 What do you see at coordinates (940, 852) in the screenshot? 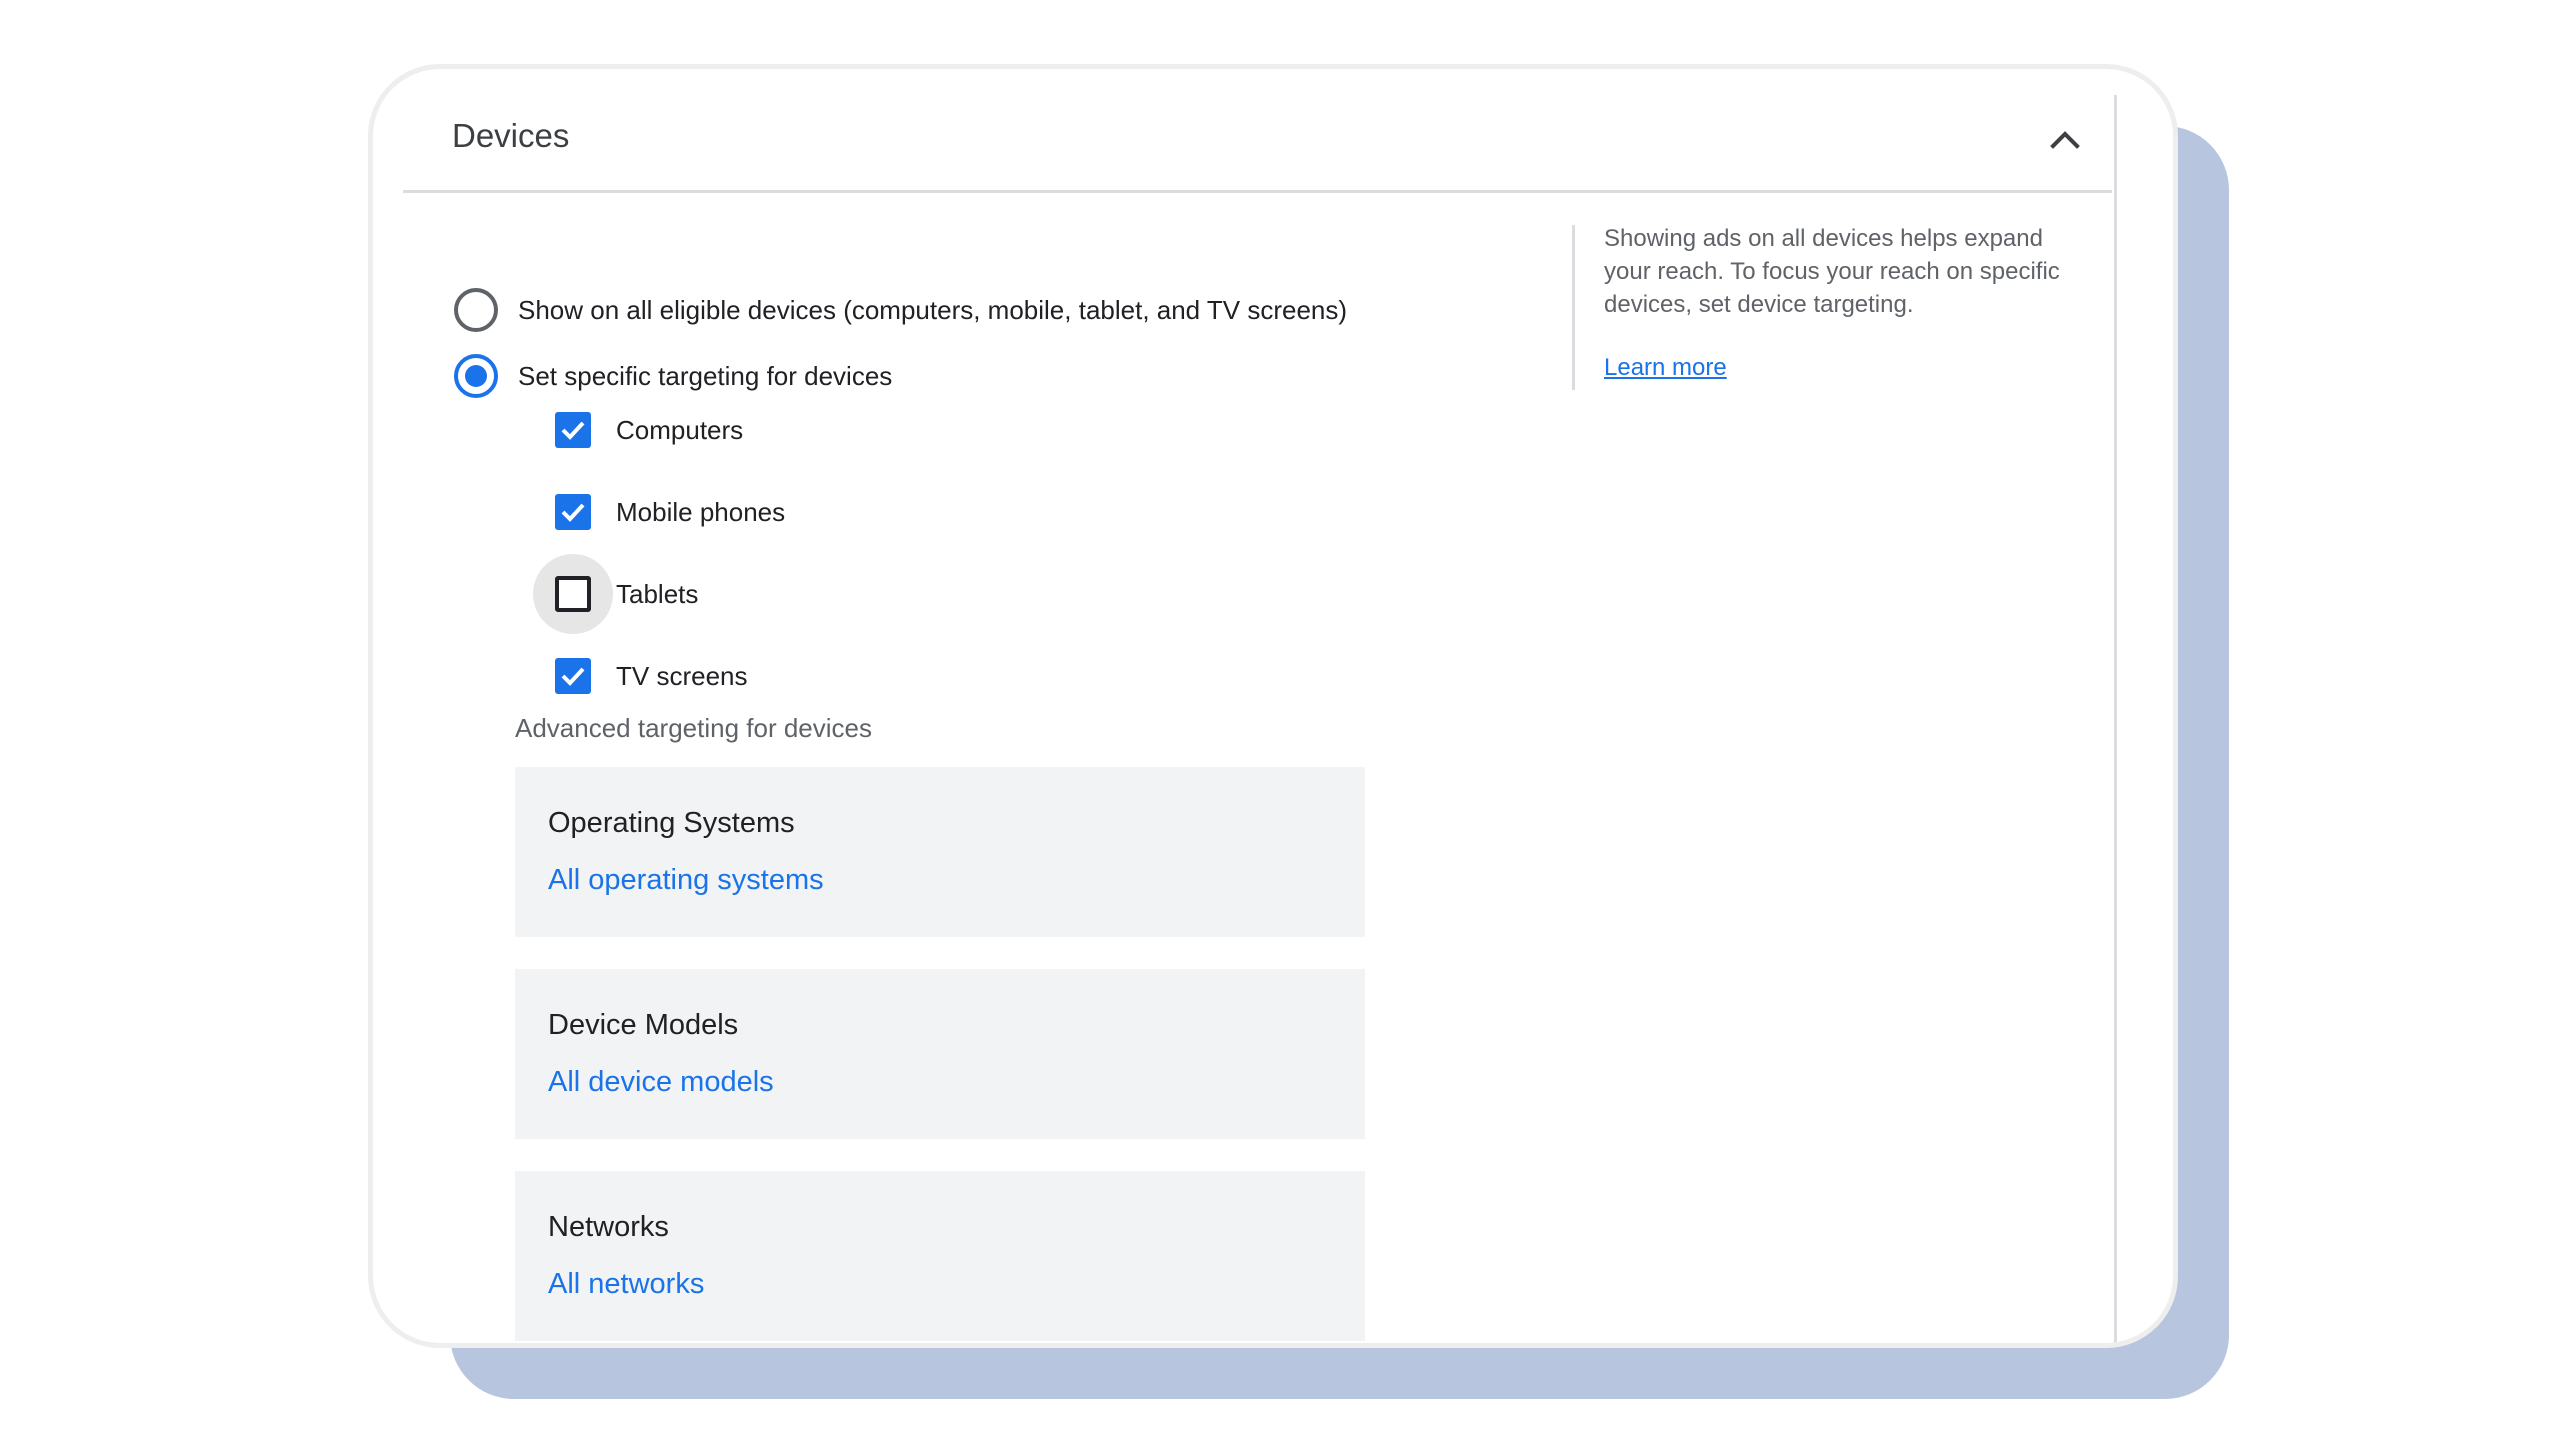
I see `operating-systems-section: Operating Systems All operating systems` at bounding box center [940, 852].